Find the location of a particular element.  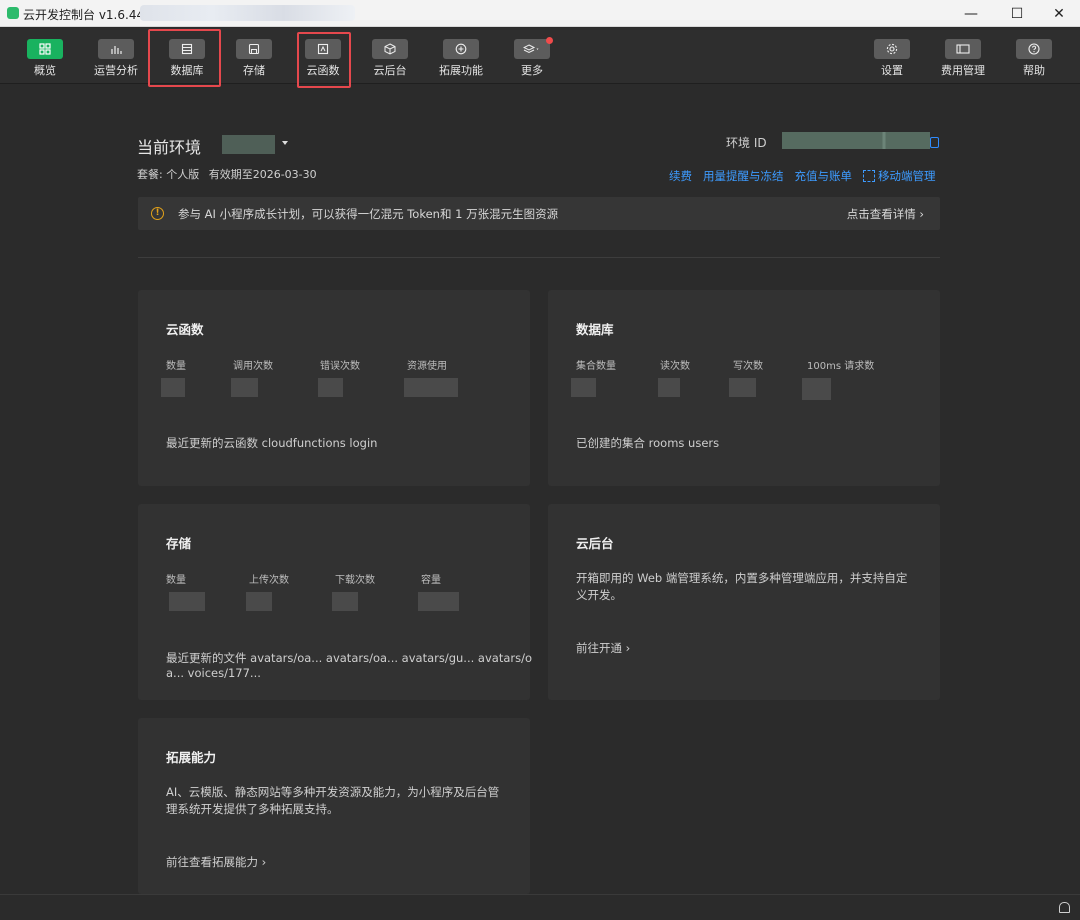

view-extensions-link: 前往查看拓展能力 › is located at coordinates (216, 862).